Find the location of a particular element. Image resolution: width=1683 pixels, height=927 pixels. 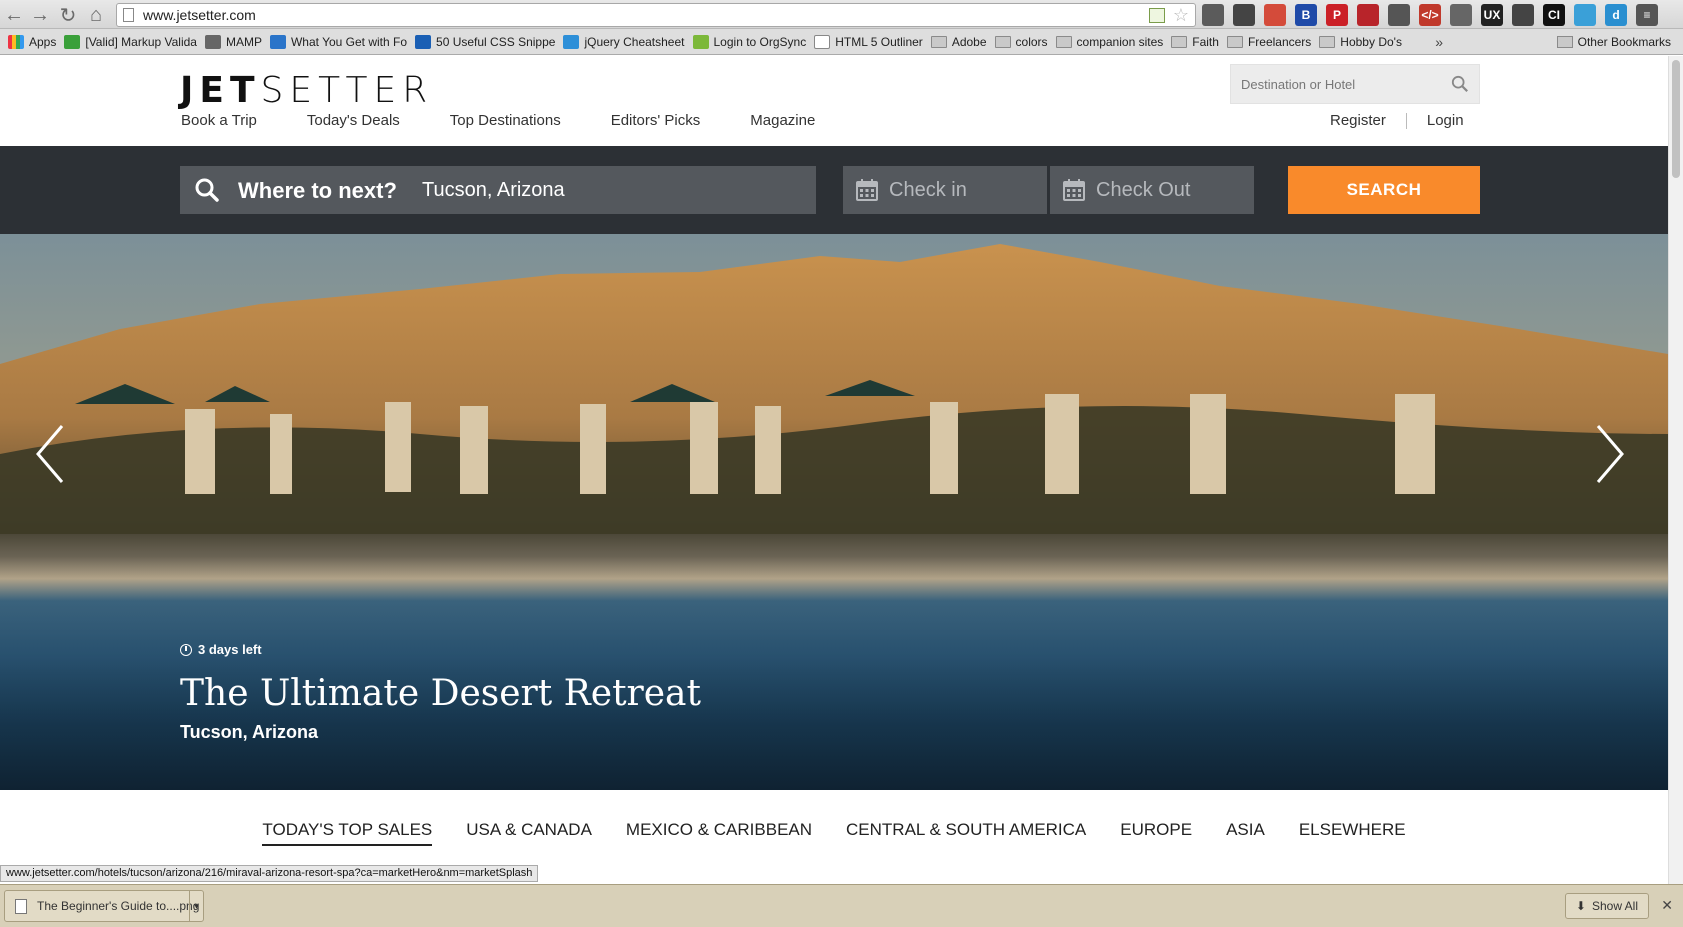

bookmark-item: Adobe is located at coordinates (958, 42).